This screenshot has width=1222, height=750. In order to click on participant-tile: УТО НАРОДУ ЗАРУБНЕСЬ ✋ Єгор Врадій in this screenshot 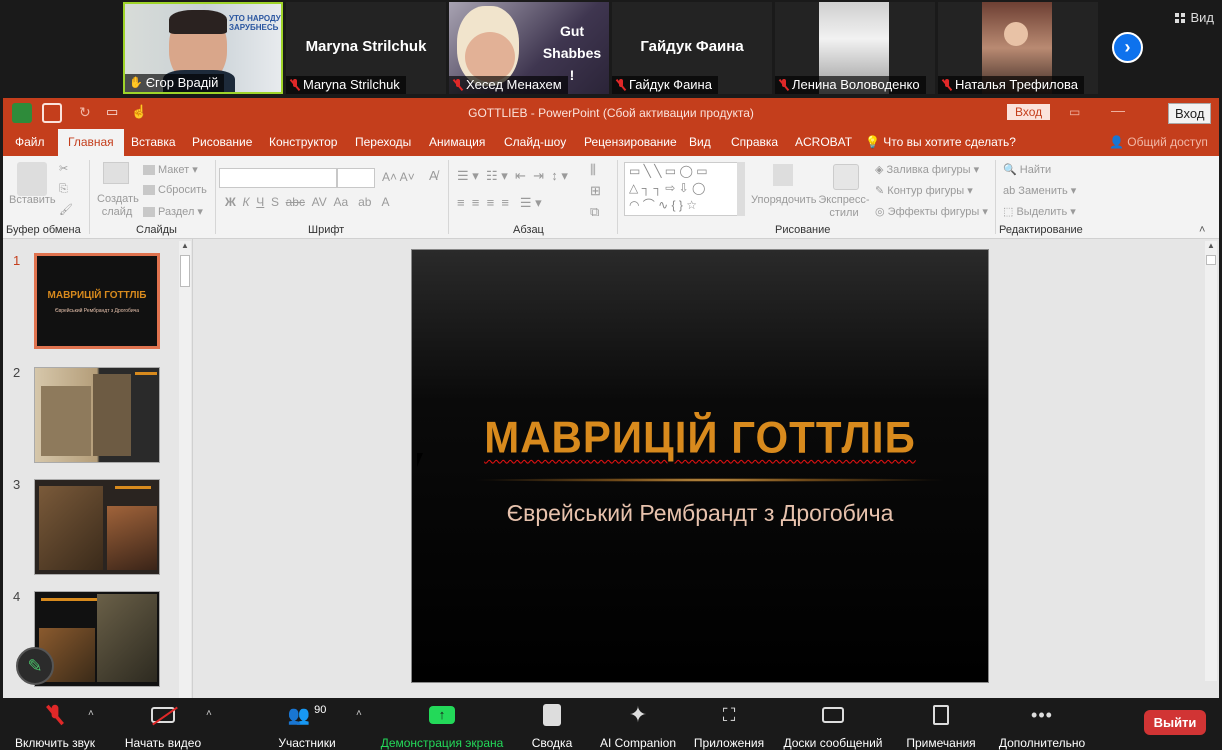, I will do `click(203, 48)`.